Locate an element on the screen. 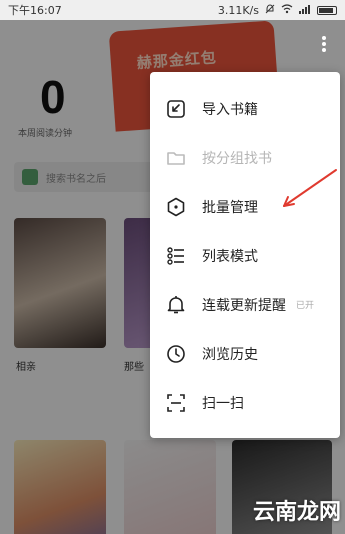 The height and width of the screenshot is (534, 345). scan-icon is located at coordinates (176, 403).